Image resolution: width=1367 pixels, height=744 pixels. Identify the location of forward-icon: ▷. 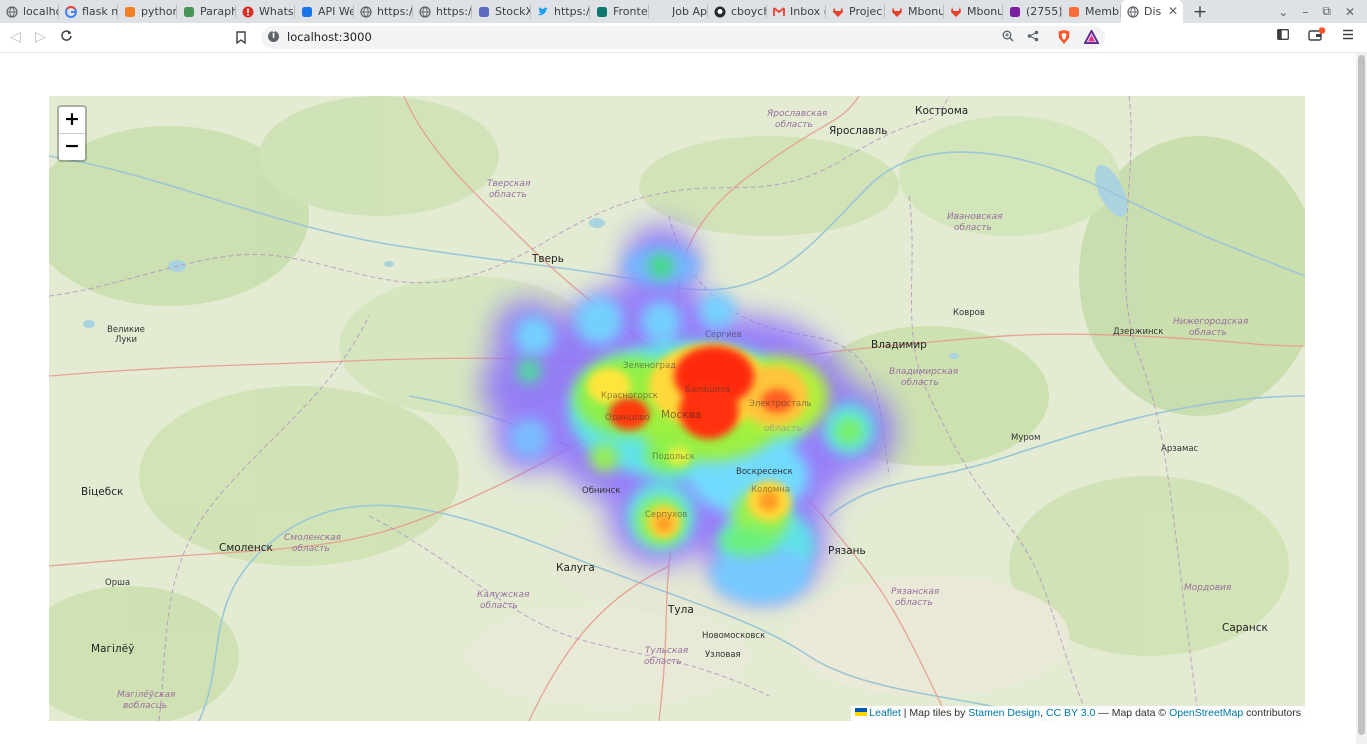
(40, 37).